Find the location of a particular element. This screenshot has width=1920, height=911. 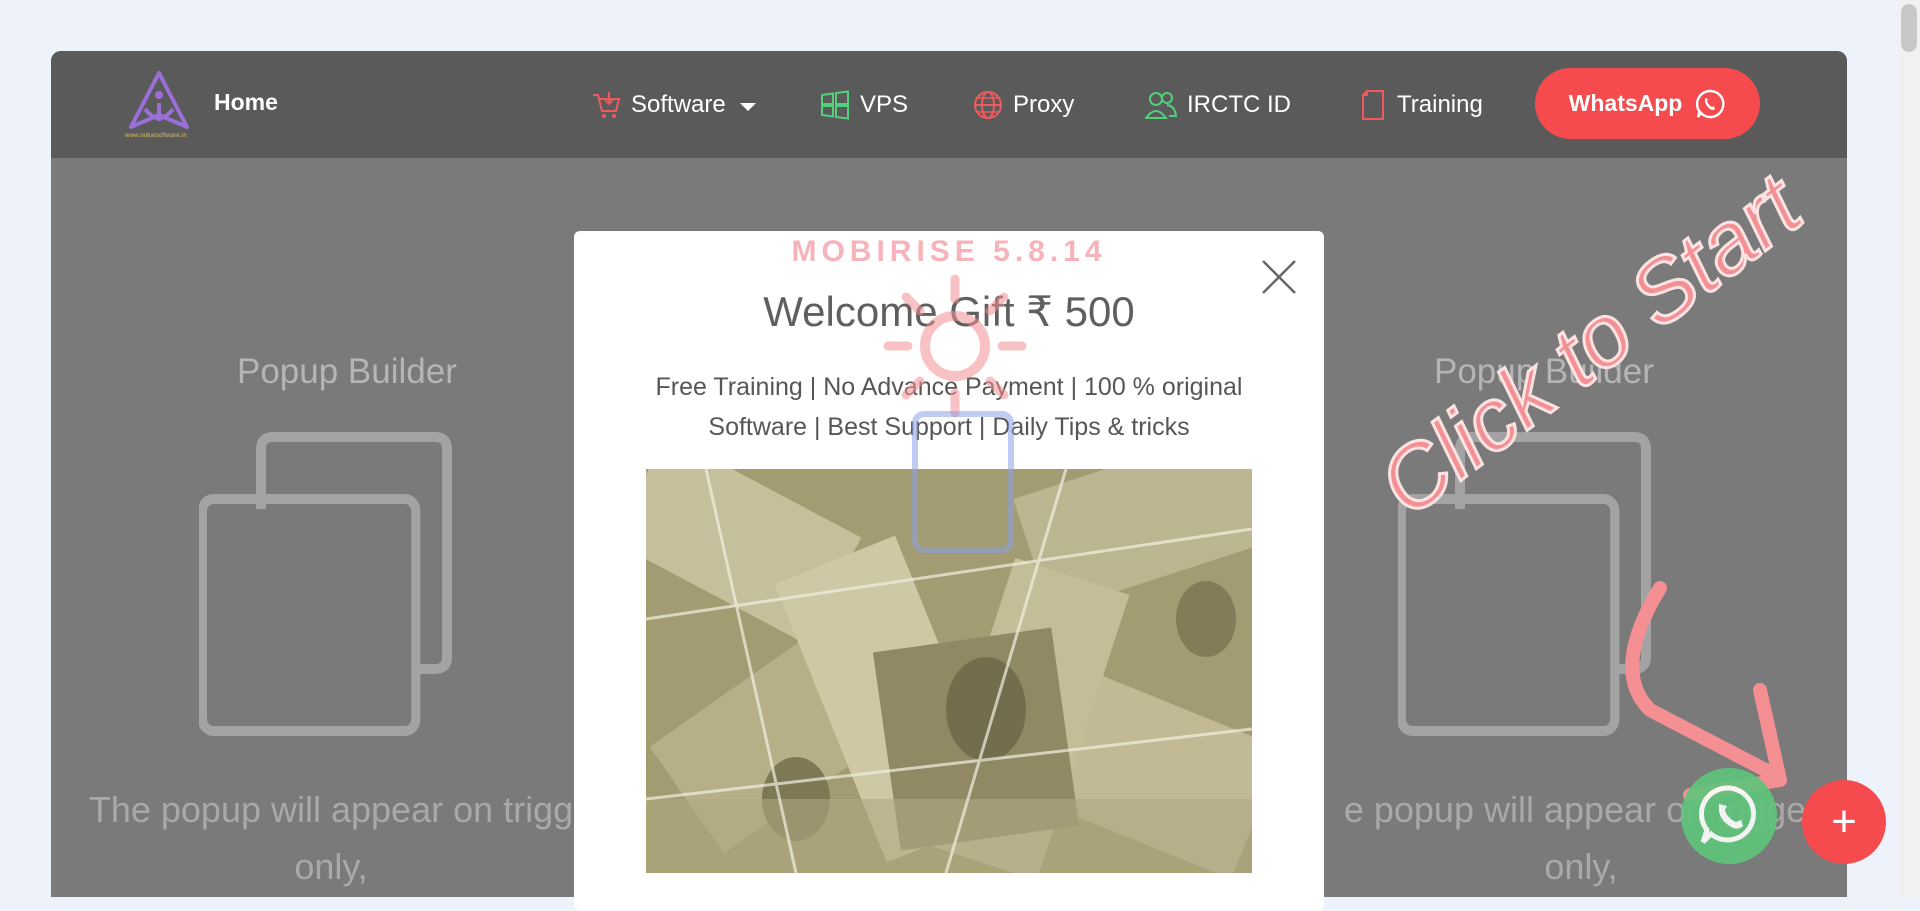

copy-icon is located at coordinates (325, 584).